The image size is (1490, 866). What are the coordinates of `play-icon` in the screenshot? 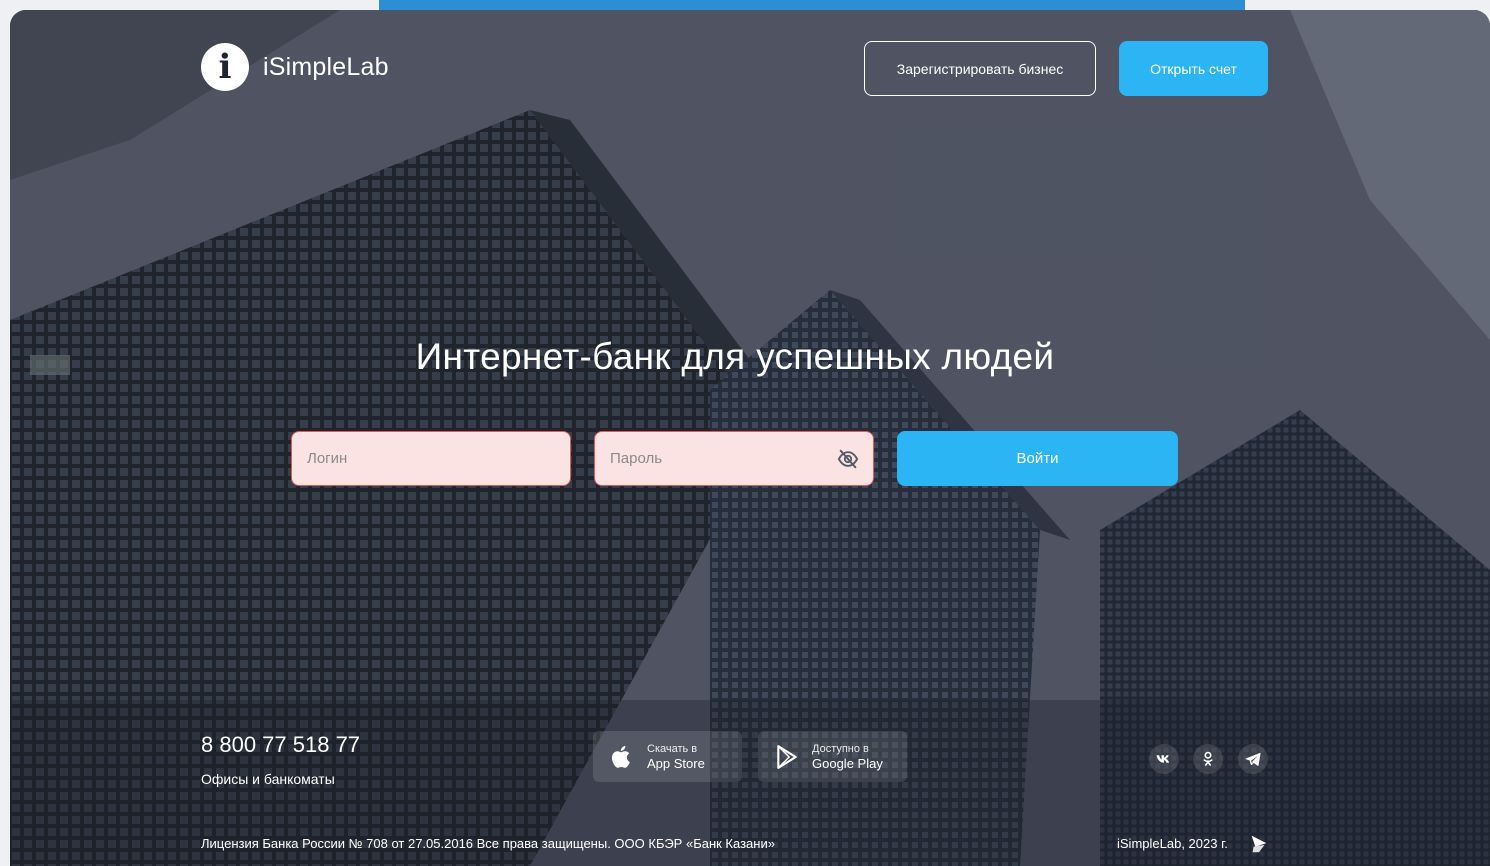 It's located at (787, 756).